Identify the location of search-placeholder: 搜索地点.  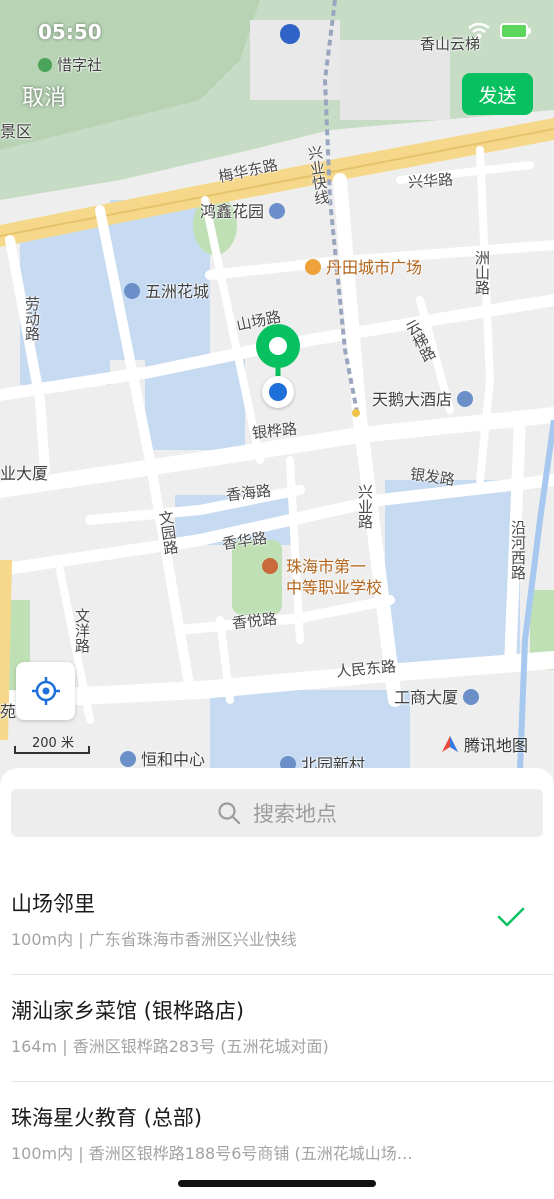
(295, 814).